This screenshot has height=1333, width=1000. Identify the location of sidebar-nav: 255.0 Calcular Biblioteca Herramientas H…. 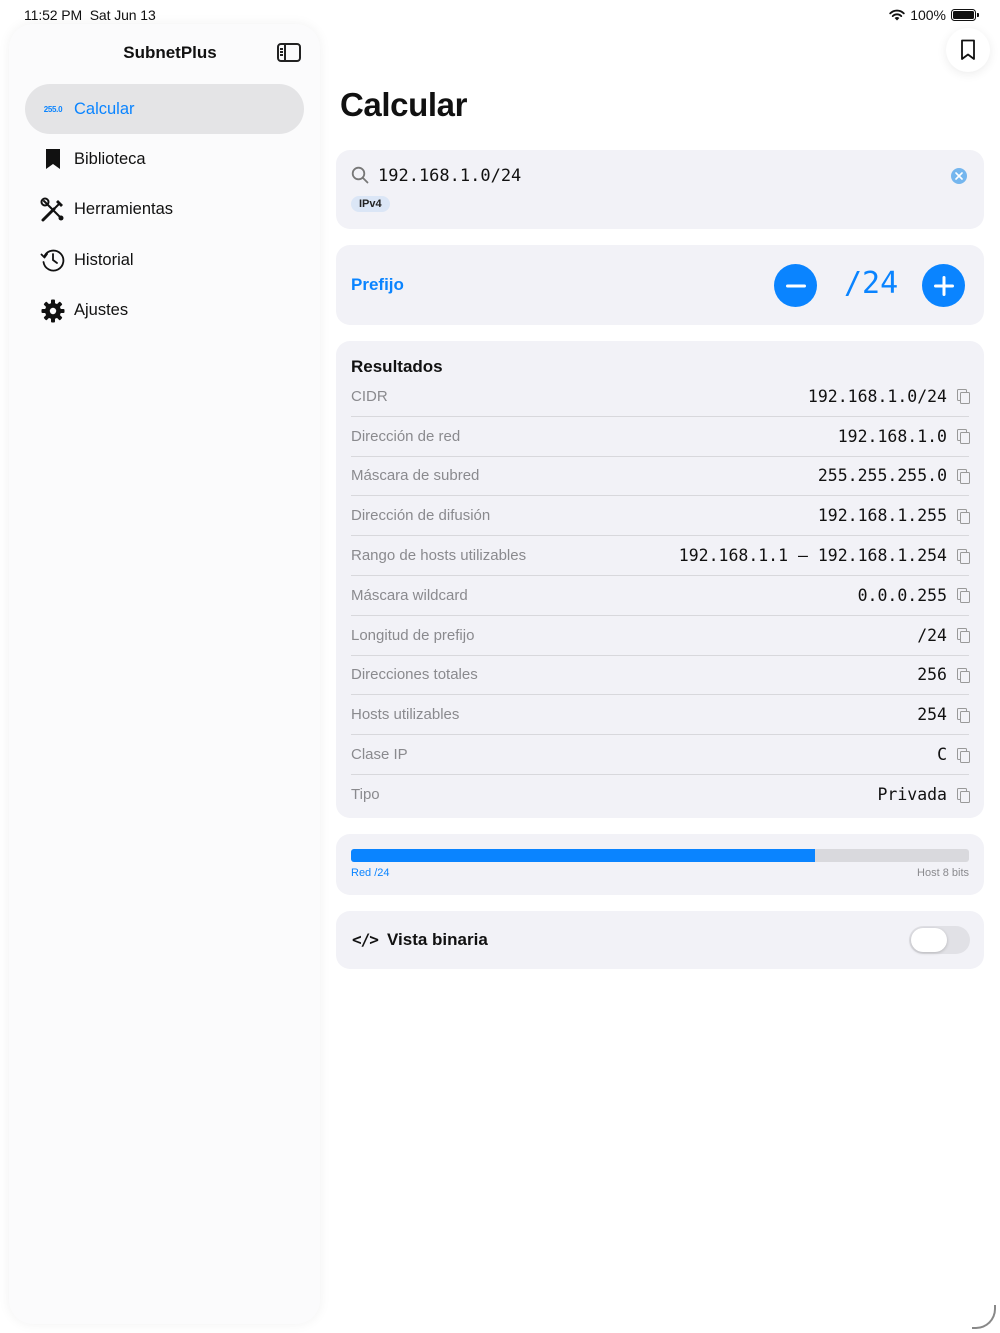
(164, 210).